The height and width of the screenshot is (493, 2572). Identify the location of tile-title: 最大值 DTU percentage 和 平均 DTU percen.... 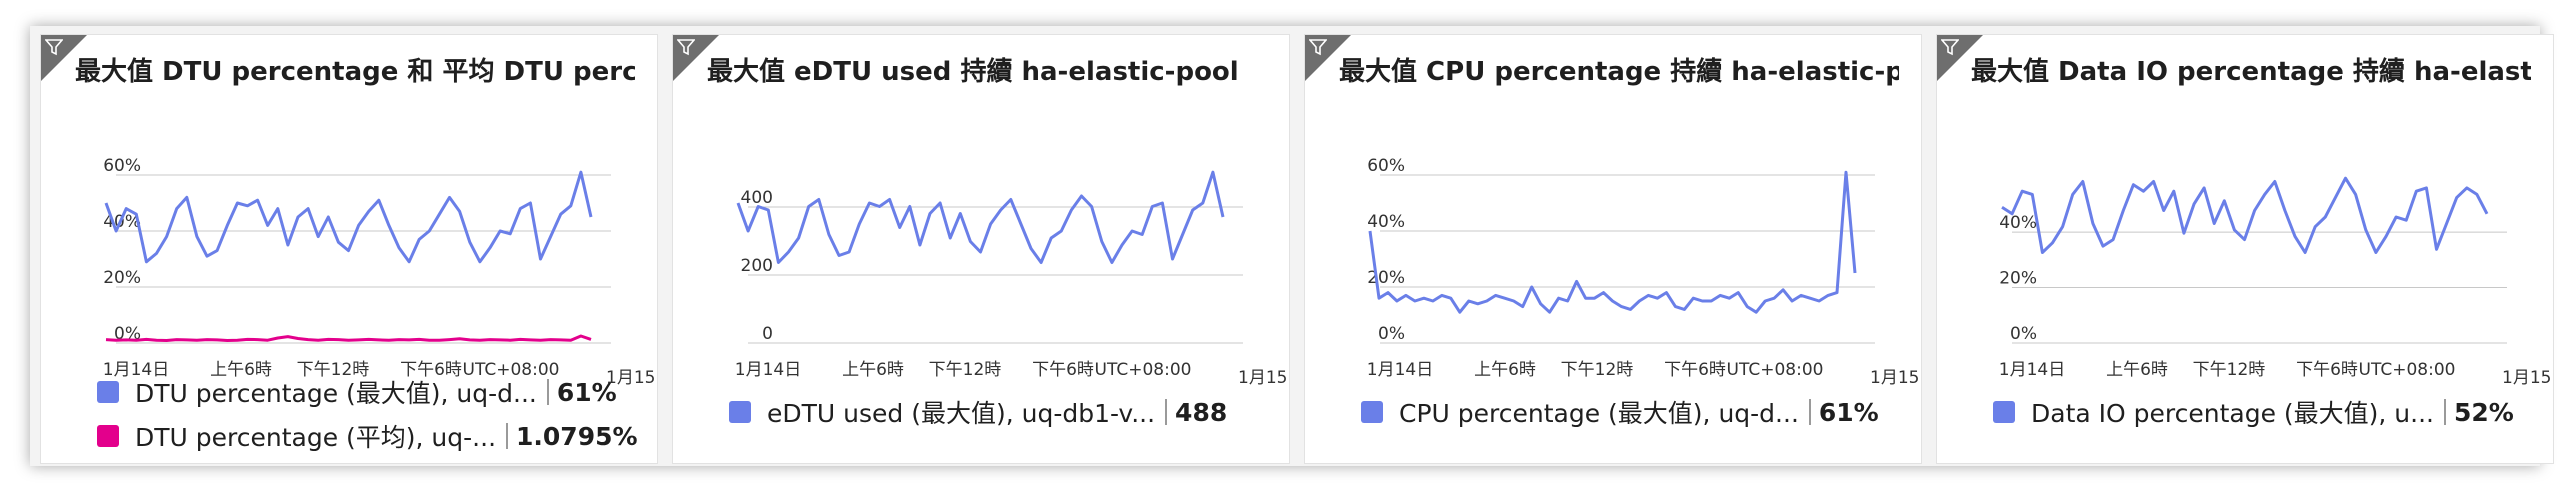
(355, 72).